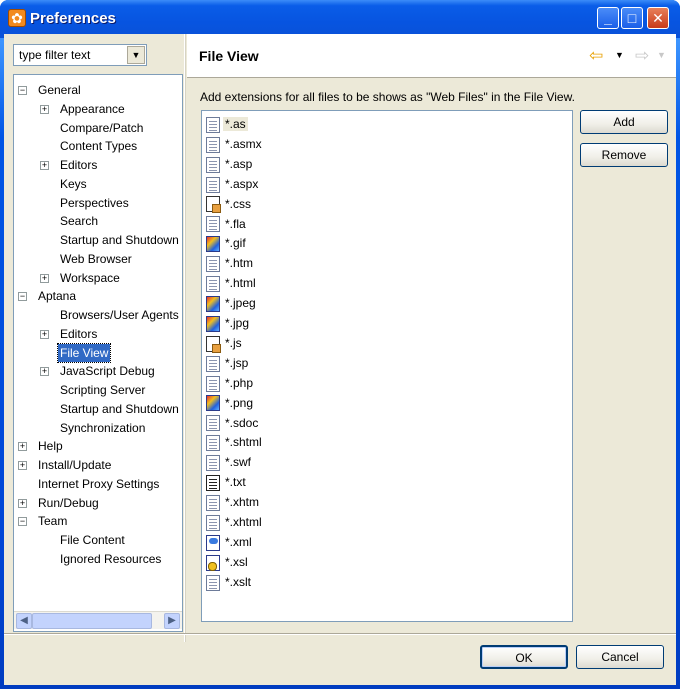 This screenshot has height=689, width=680. I want to click on list-item: *.xml, so click(230, 543).